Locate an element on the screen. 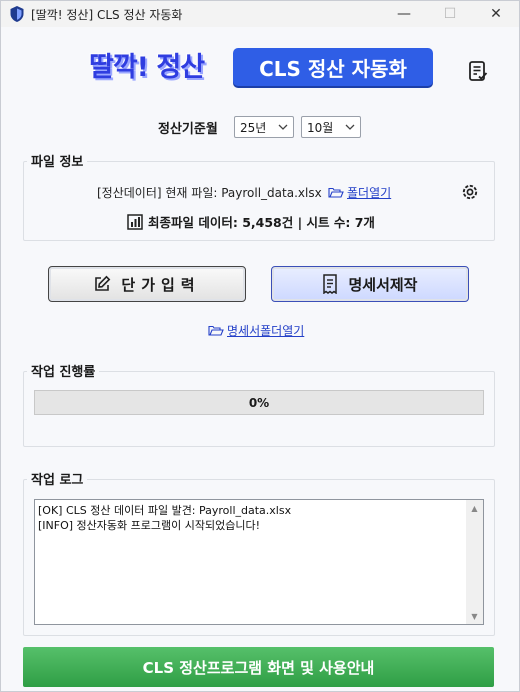  scroll-down-arrow-icon: ▼ is located at coordinates (474, 616).